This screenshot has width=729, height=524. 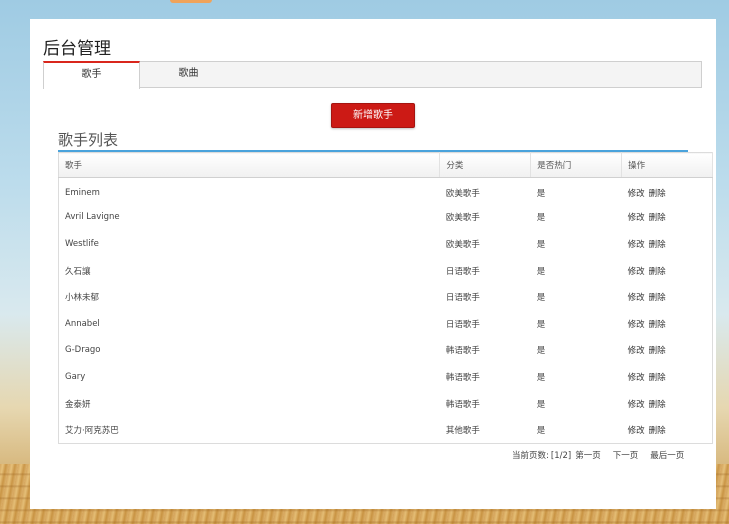 What do you see at coordinates (626, 456) in the screenshot?
I see `pager-next-link: 下一页` at bounding box center [626, 456].